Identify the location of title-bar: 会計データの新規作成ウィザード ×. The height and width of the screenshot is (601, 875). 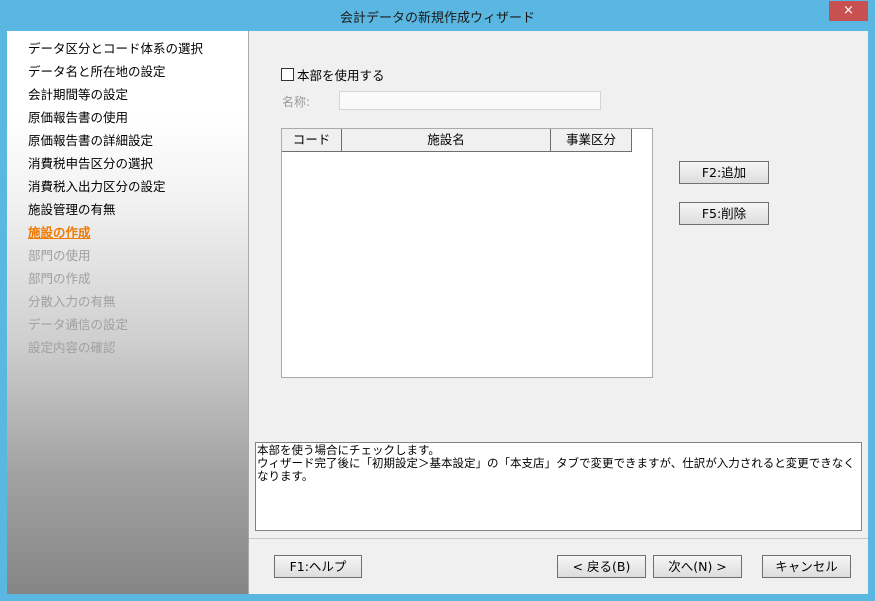
(437, 15).